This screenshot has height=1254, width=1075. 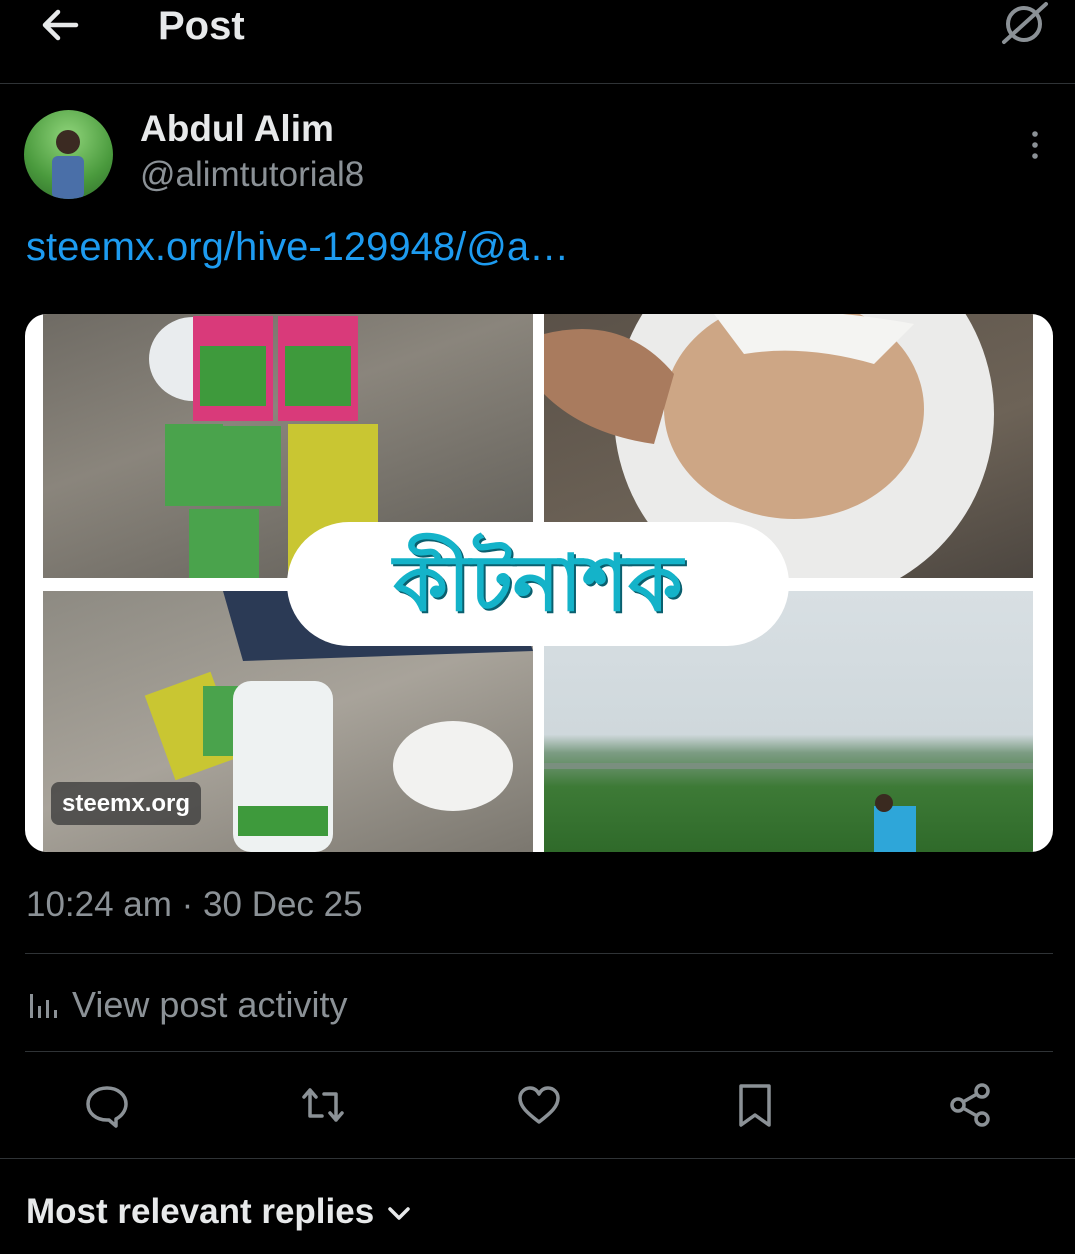 I want to click on reply-icon, so click(x=107, y=1107).